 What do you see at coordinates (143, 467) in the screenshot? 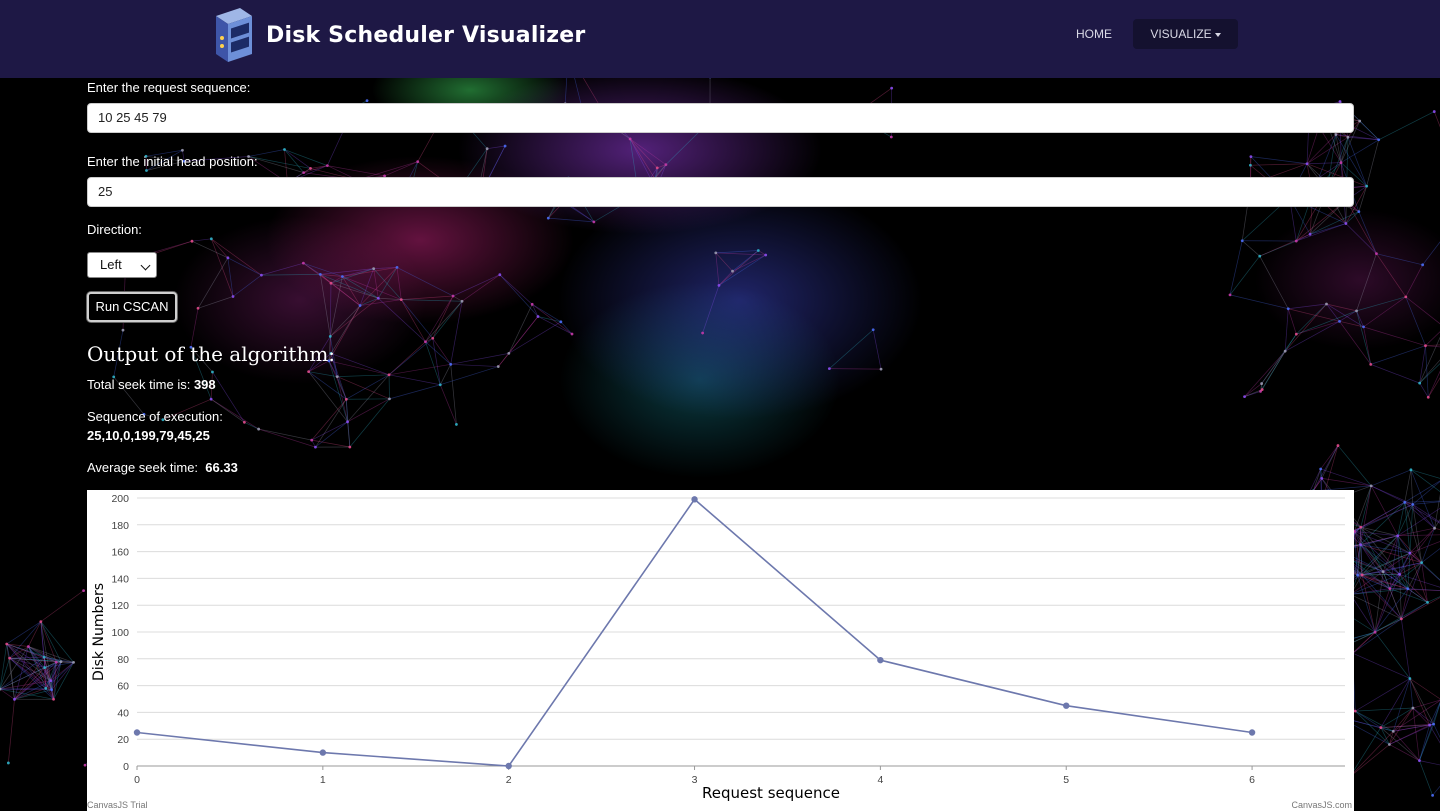
I see `average-seek-label: Average seek time:` at bounding box center [143, 467].